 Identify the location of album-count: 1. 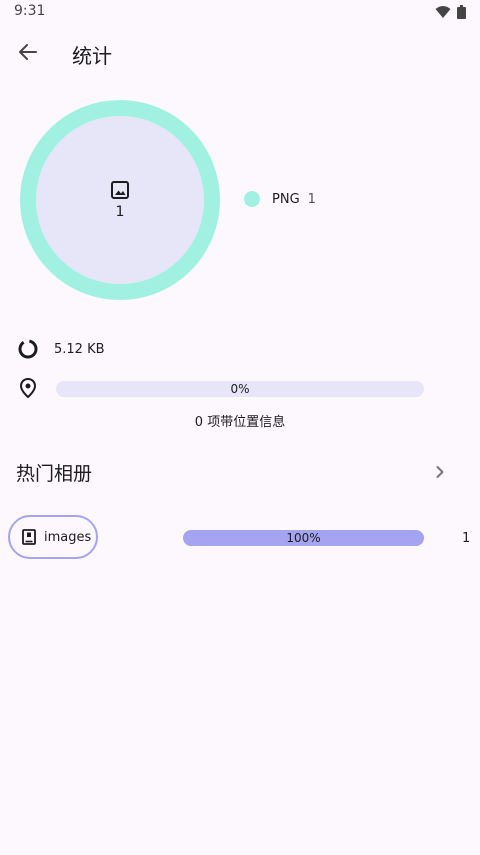
(466, 538).